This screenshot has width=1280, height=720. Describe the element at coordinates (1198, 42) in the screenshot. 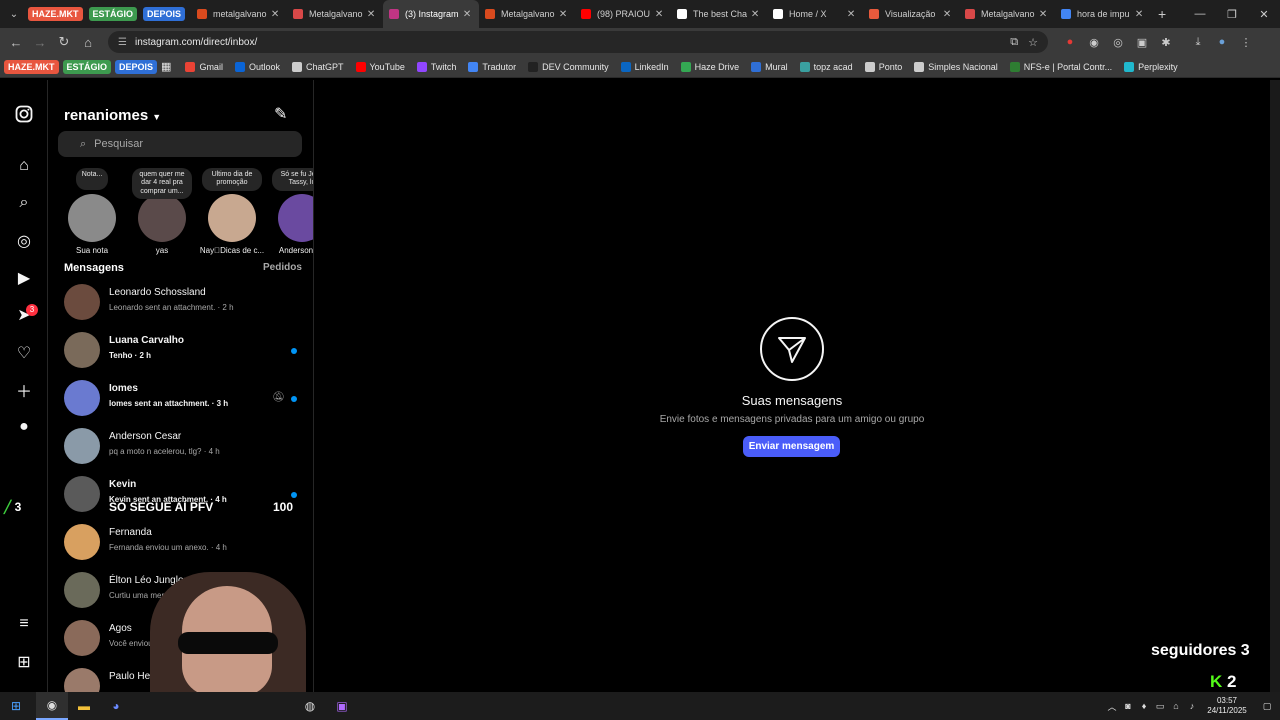

I see `download-icon: ⤓` at that location.